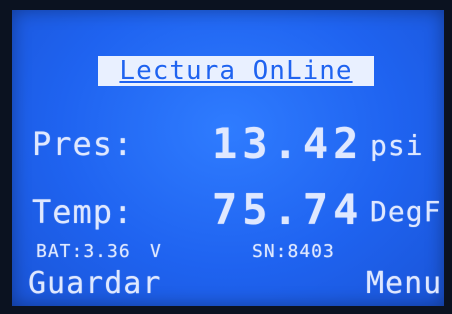  Describe the element at coordinates (406, 211) in the screenshot. I see `temperature-unit: DegF` at that location.